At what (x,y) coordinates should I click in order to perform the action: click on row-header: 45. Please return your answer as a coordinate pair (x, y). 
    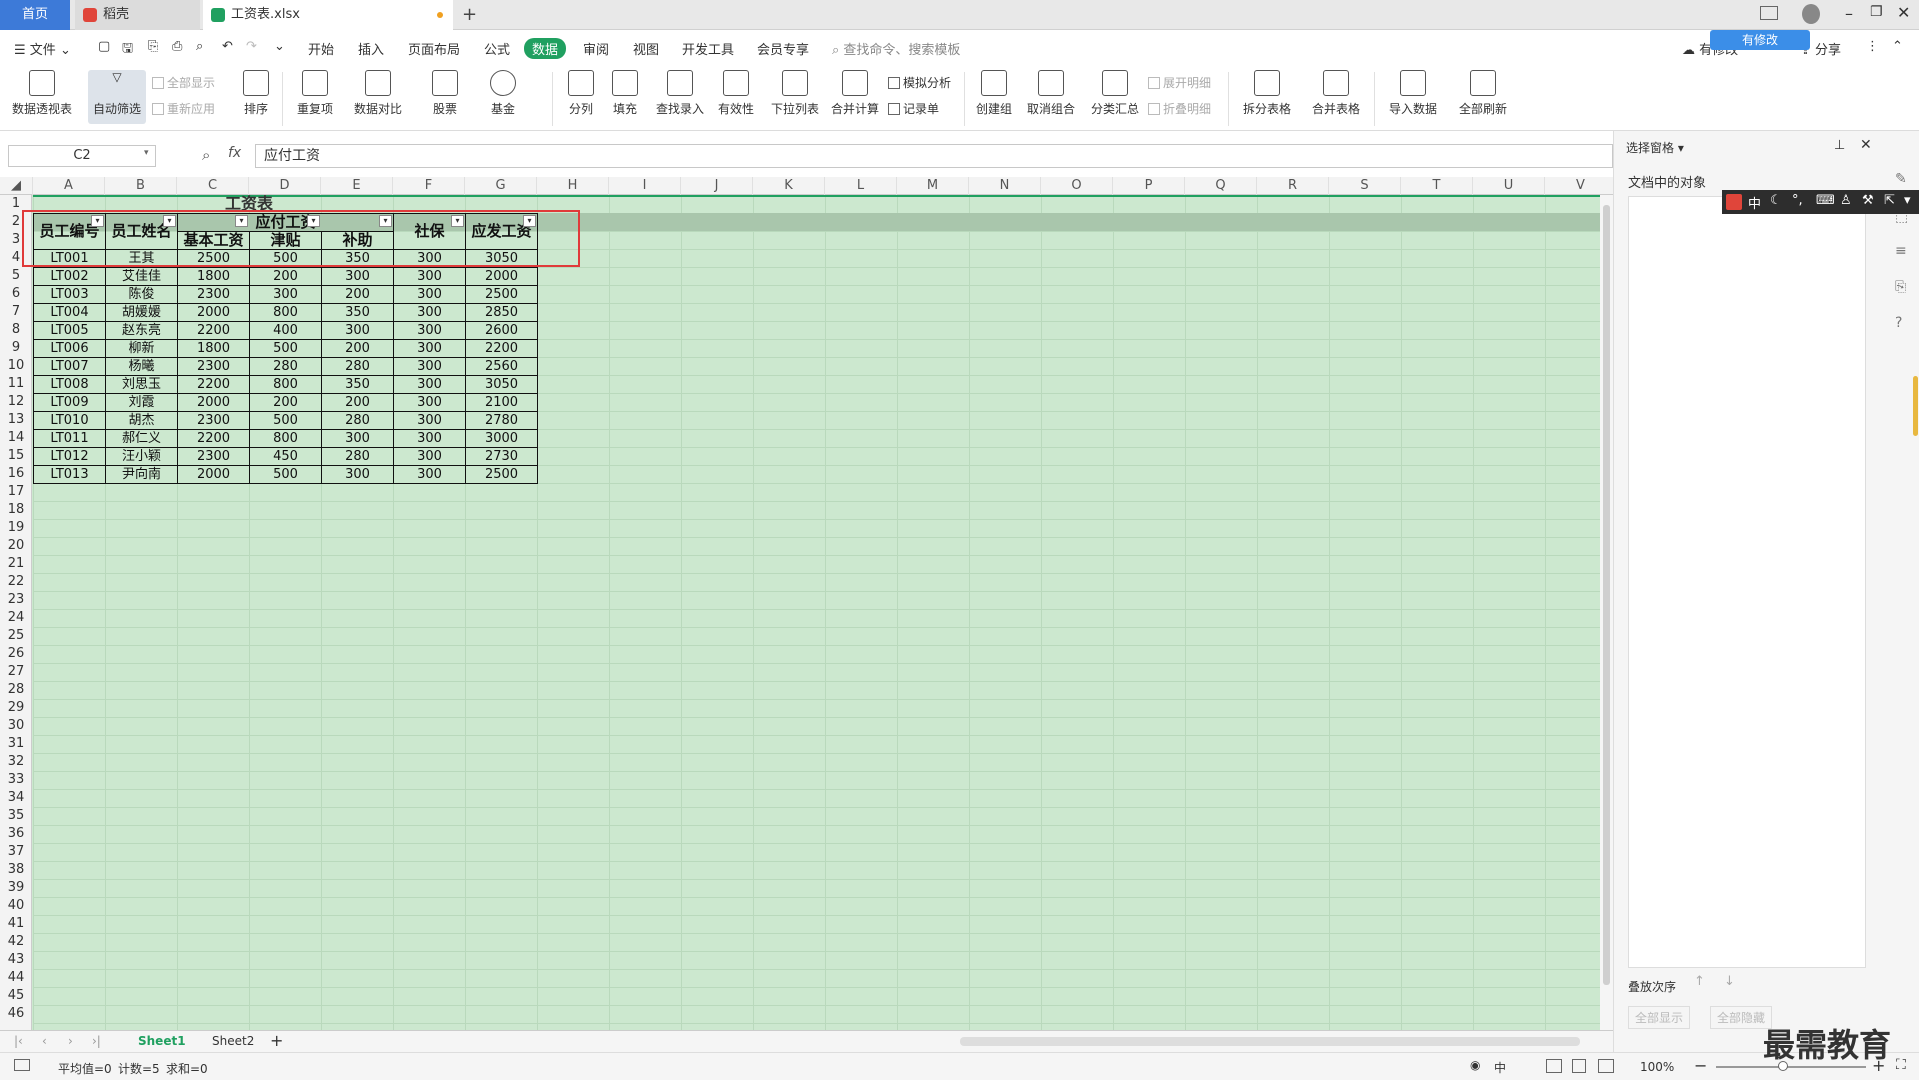
    Looking at the image, I should click on (16, 996).